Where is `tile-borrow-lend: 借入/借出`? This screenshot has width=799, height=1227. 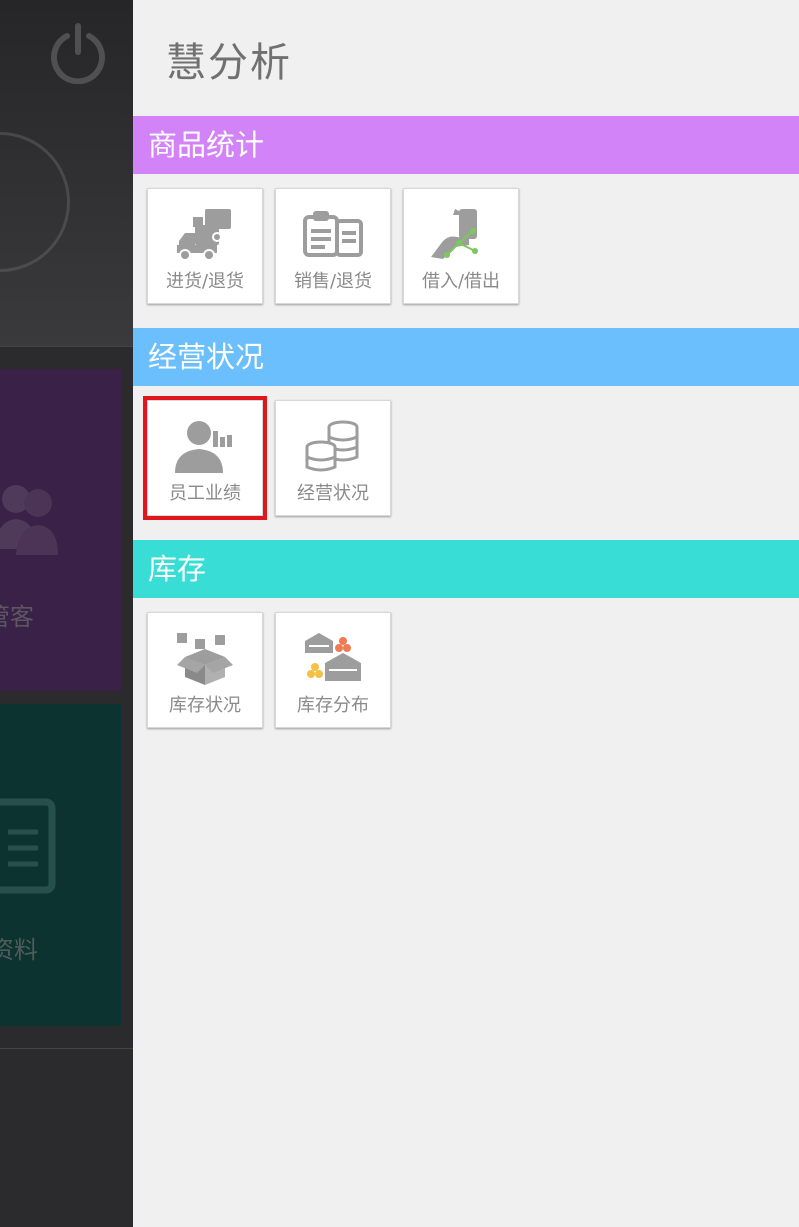 tile-borrow-lend: 借入/借出 is located at coordinates (461, 246).